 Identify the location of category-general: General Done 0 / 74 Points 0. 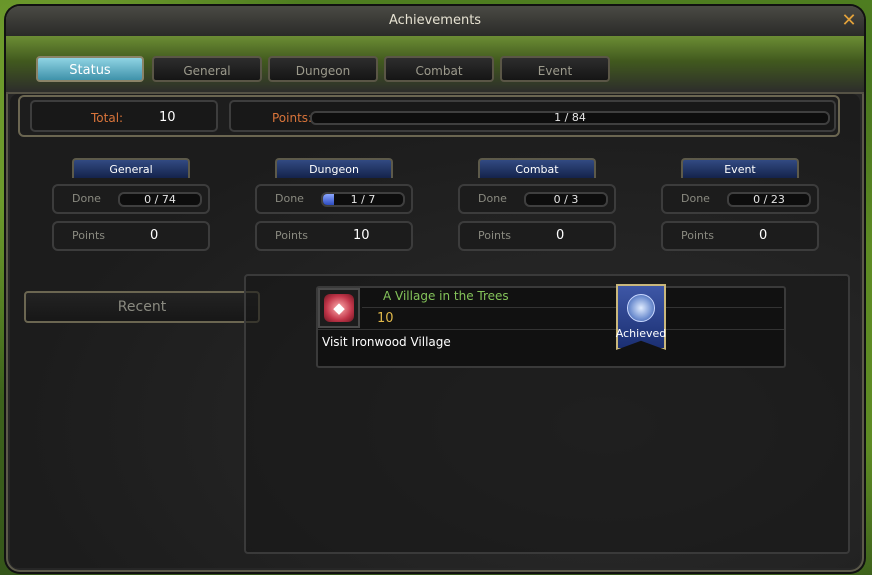
(132, 208).